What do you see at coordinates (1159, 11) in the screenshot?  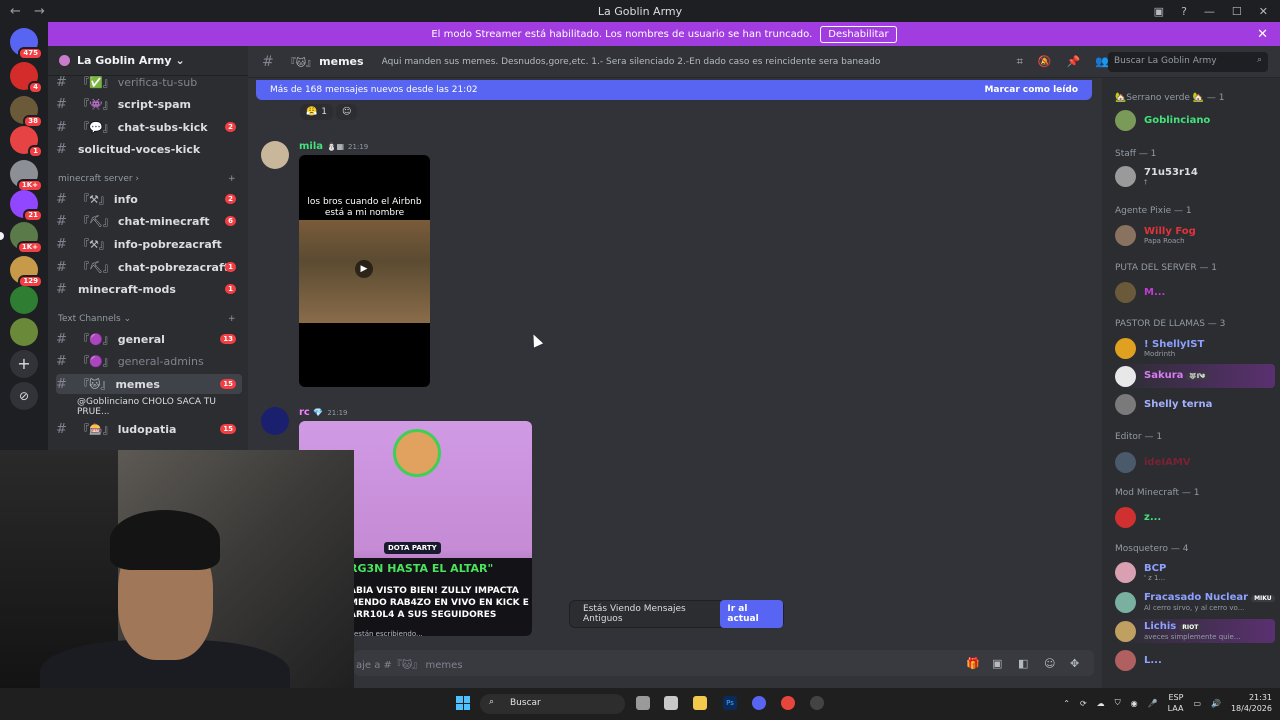 I see `inbox-icon: ▣` at bounding box center [1159, 11].